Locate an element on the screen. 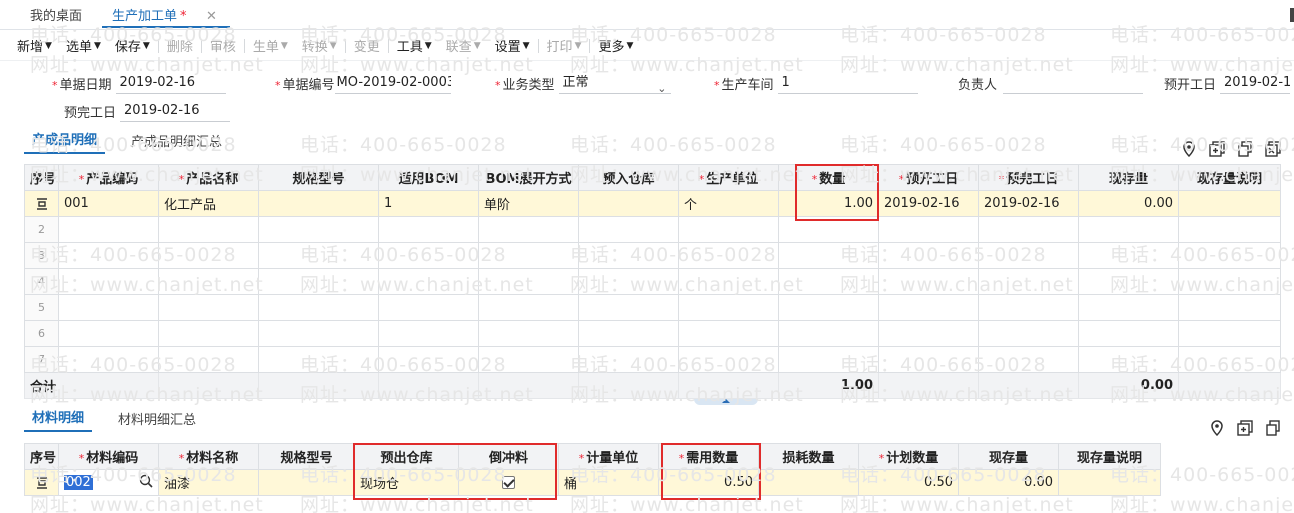  row-number-cell is located at coordinates (41, 482).